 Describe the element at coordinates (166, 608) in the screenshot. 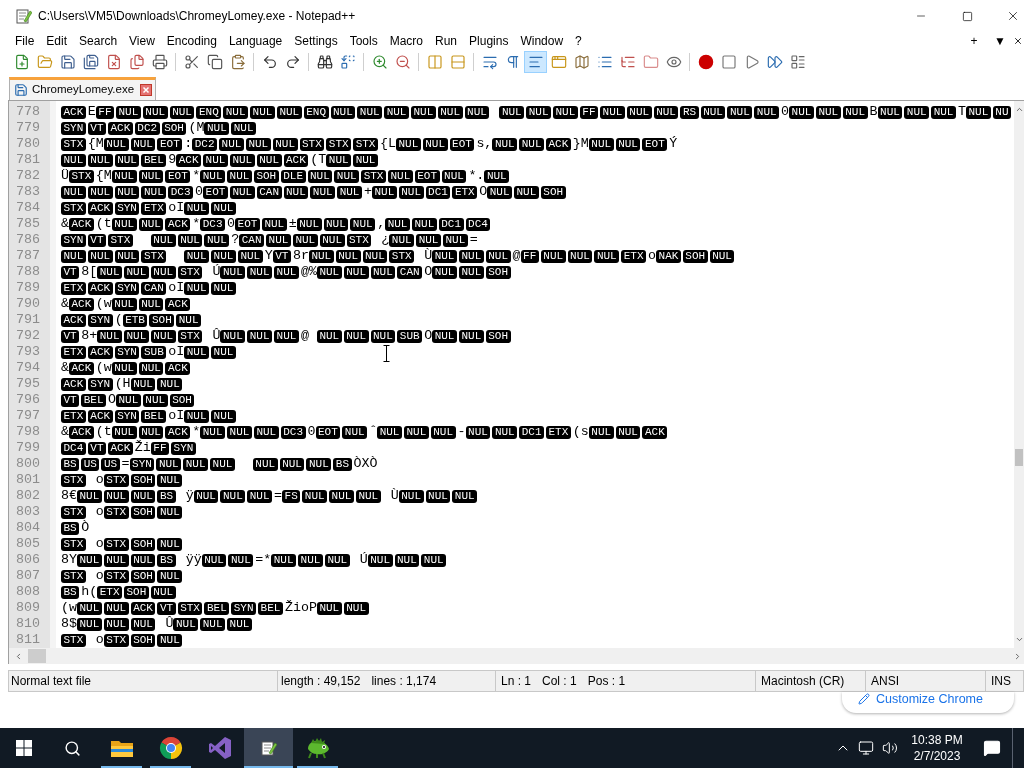

I see `control-character-badge: VT` at that location.